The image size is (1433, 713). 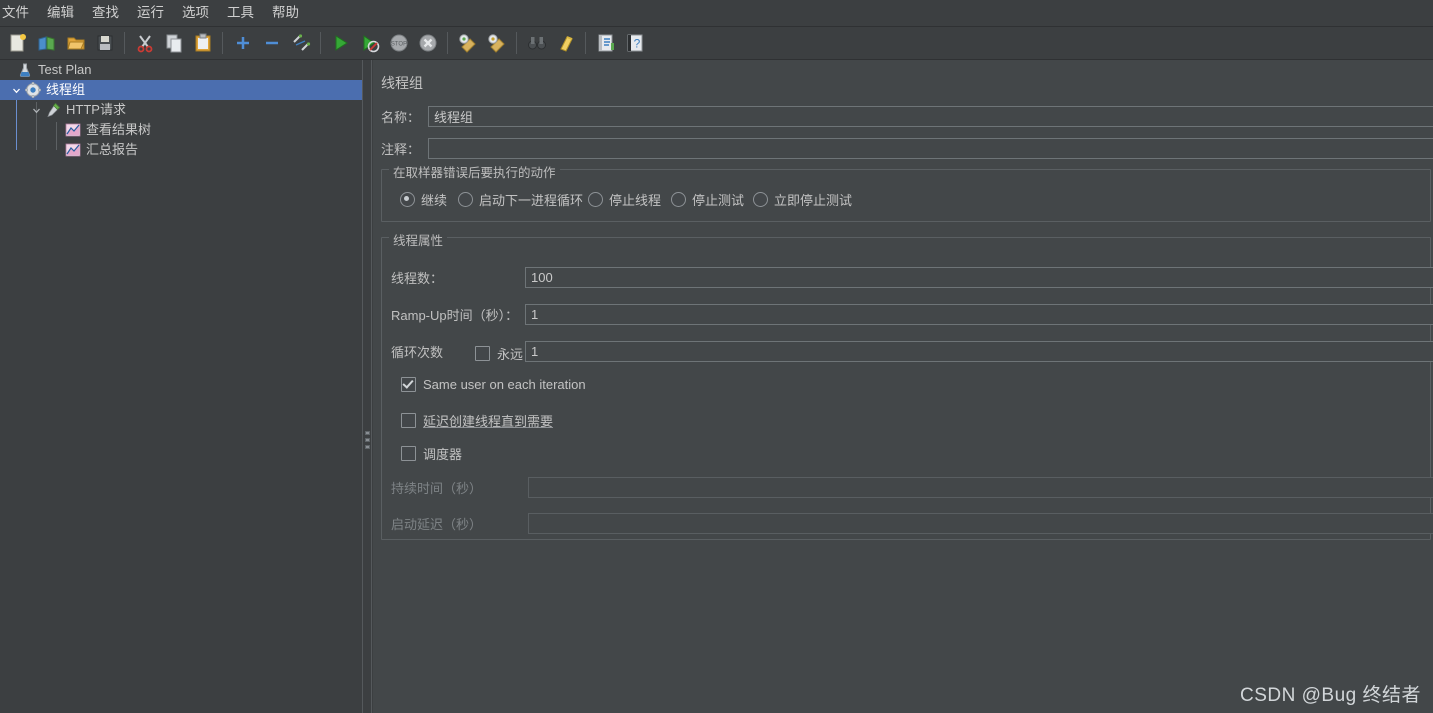 I want to click on menu-item-tools: 工具, so click(x=240, y=13).